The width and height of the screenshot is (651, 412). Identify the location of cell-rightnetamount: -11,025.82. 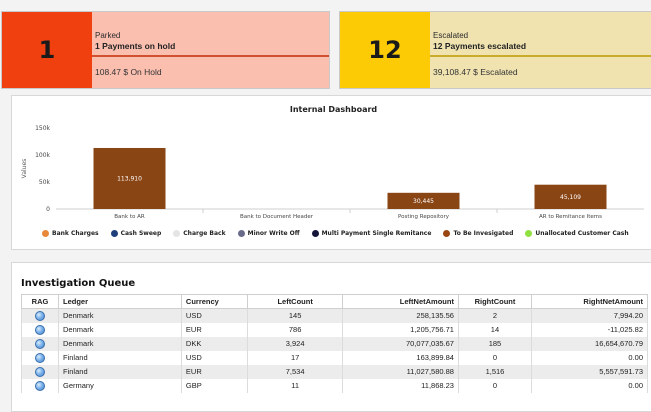
(589, 329).